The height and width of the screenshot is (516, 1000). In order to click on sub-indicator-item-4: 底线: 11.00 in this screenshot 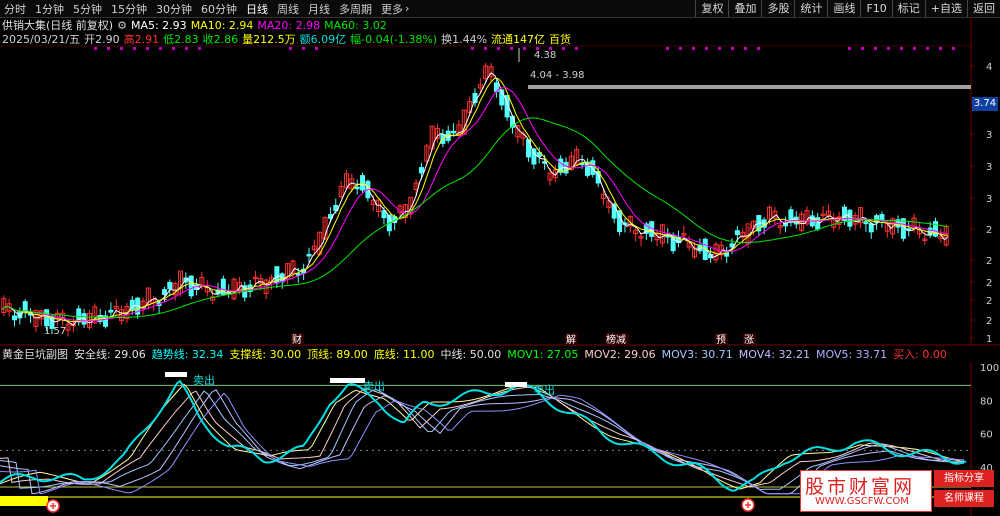, I will do `click(404, 354)`.